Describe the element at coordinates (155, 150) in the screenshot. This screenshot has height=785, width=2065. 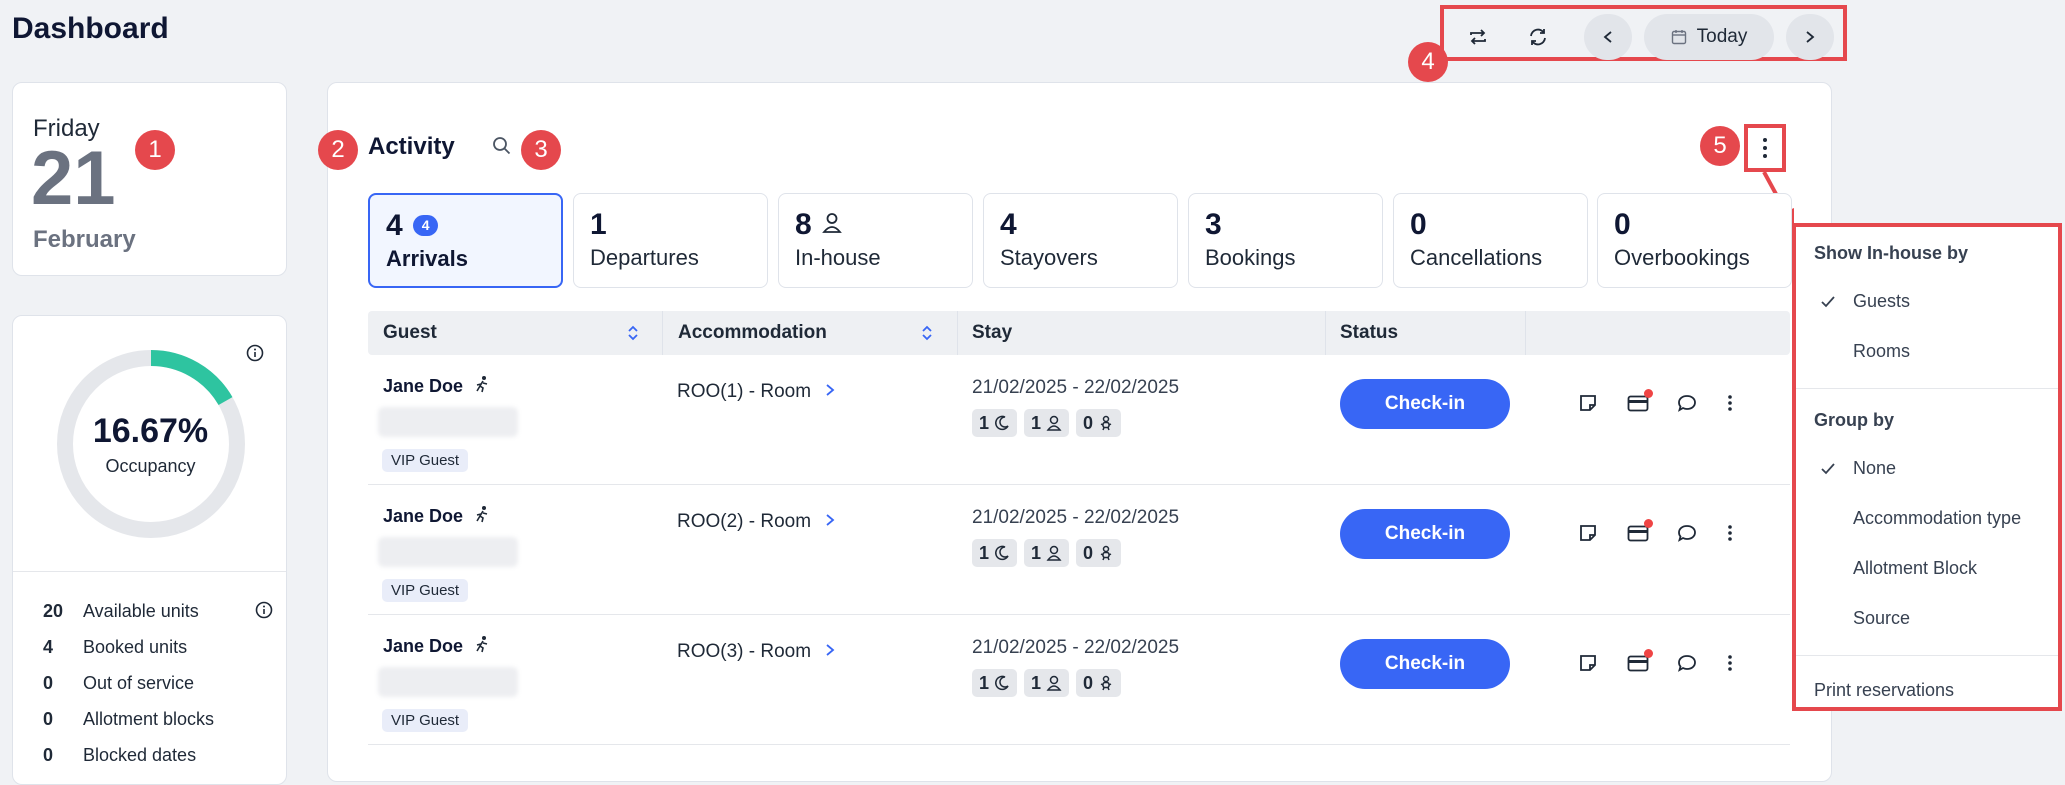
I see `callout-1: 1` at that location.